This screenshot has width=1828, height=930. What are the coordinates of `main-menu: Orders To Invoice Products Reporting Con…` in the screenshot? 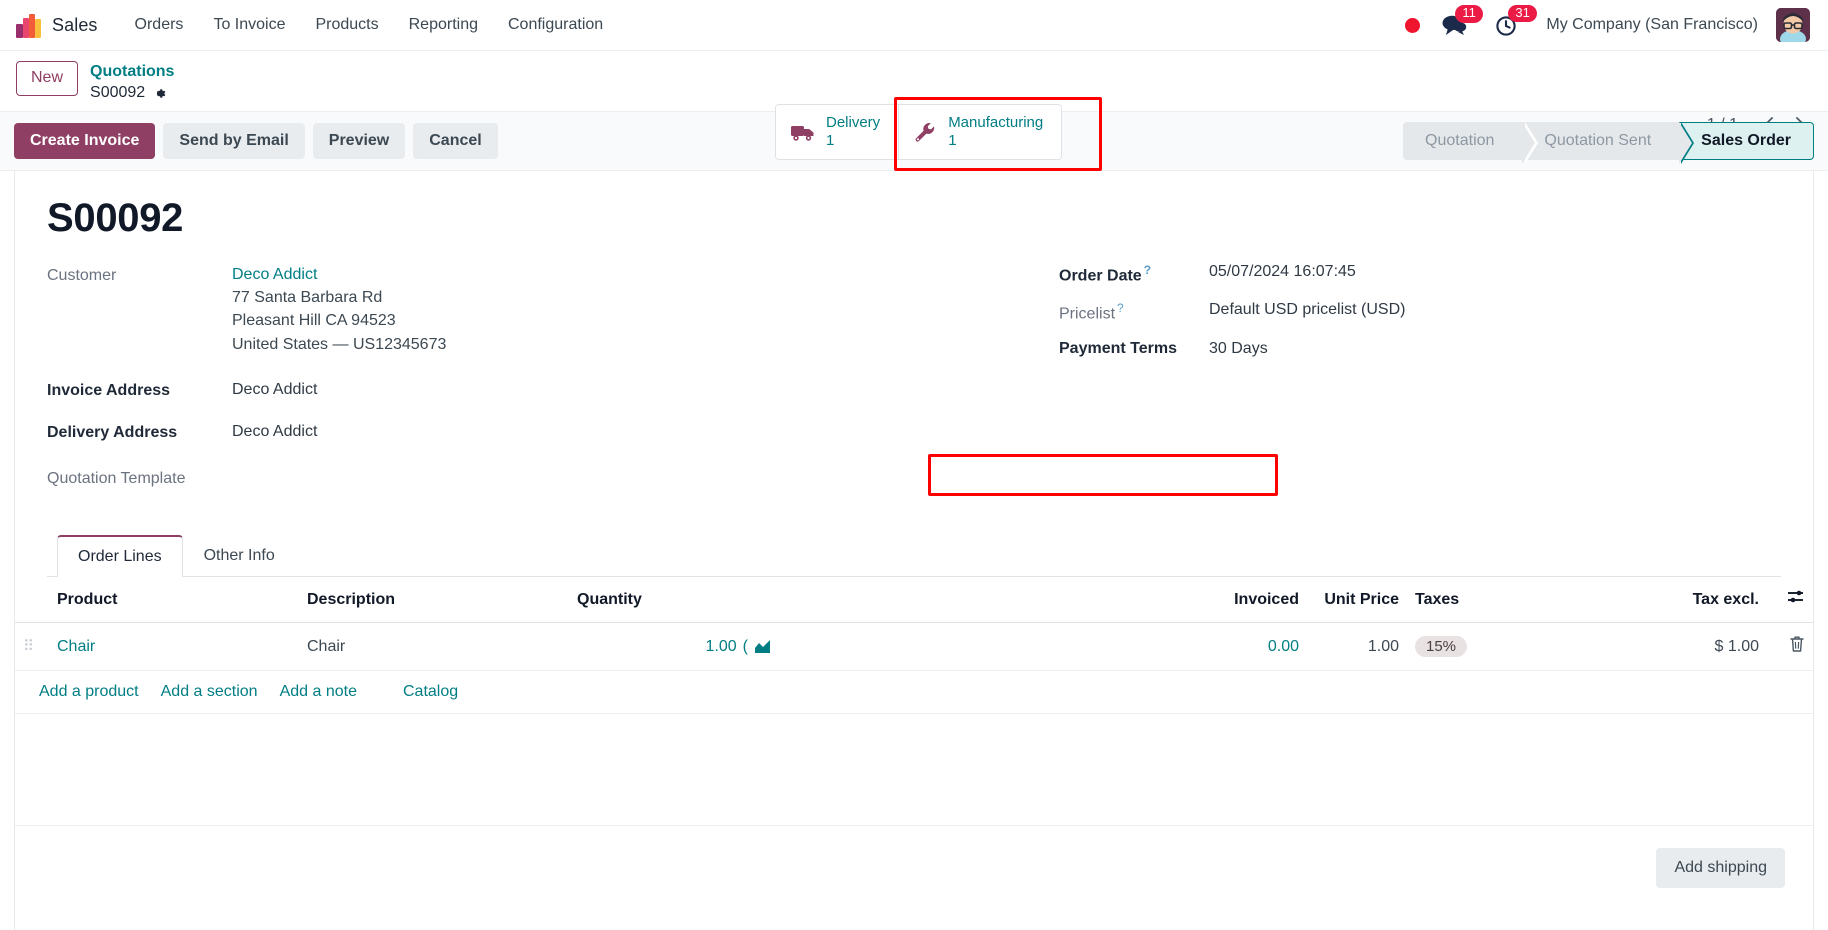 It's located at (369, 25).